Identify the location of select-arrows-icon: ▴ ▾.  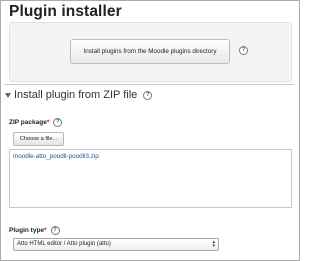
(213, 244).